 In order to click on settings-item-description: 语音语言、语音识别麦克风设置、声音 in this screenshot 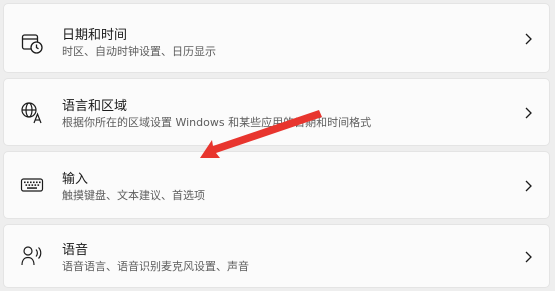, I will do `click(155, 266)`.